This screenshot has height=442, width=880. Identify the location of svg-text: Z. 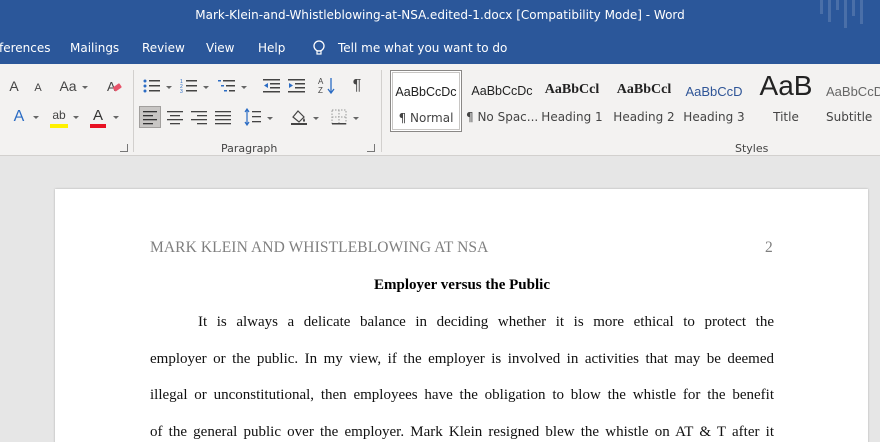
(320, 90).